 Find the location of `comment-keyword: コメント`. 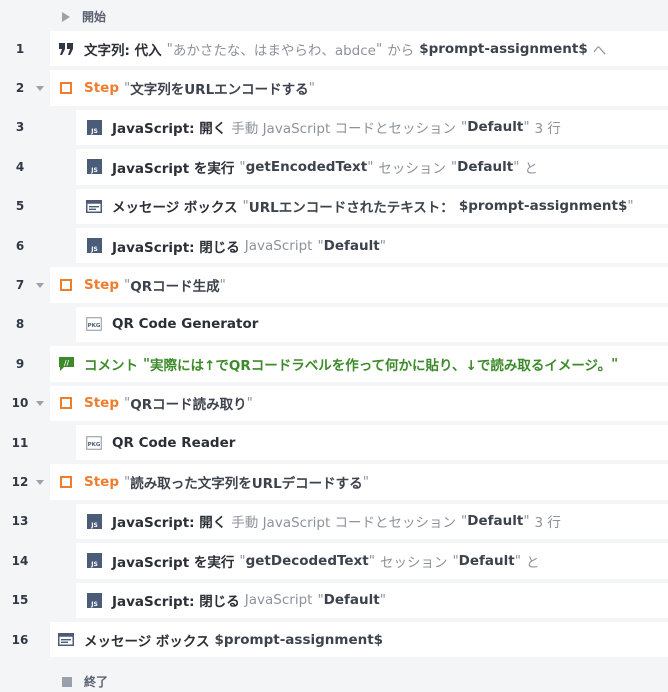

comment-keyword: コメント is located at coordinates (111, 365).